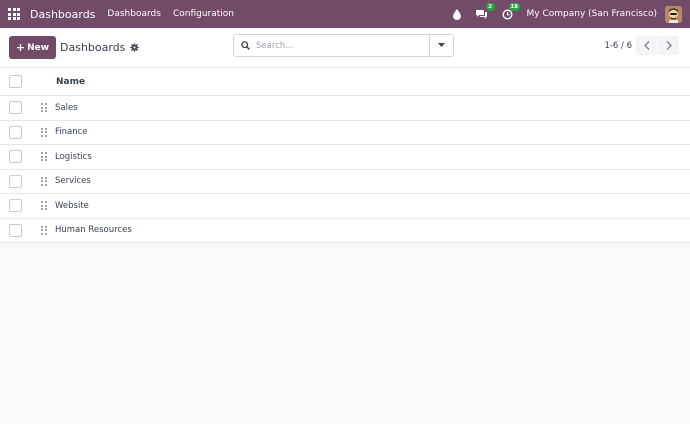  Describe the element at coordinates (38, 47) in the screenshot. I see `new-button-label: New` at that location.